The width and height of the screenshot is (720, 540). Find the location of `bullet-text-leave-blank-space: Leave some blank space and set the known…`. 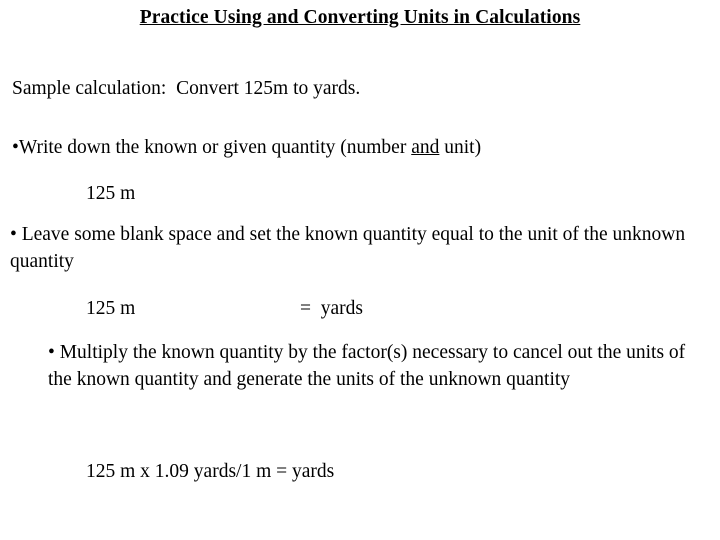

bullet-text-leave-blank-space: Leave some blank space and set the known… is located at coordinates (348, 248).